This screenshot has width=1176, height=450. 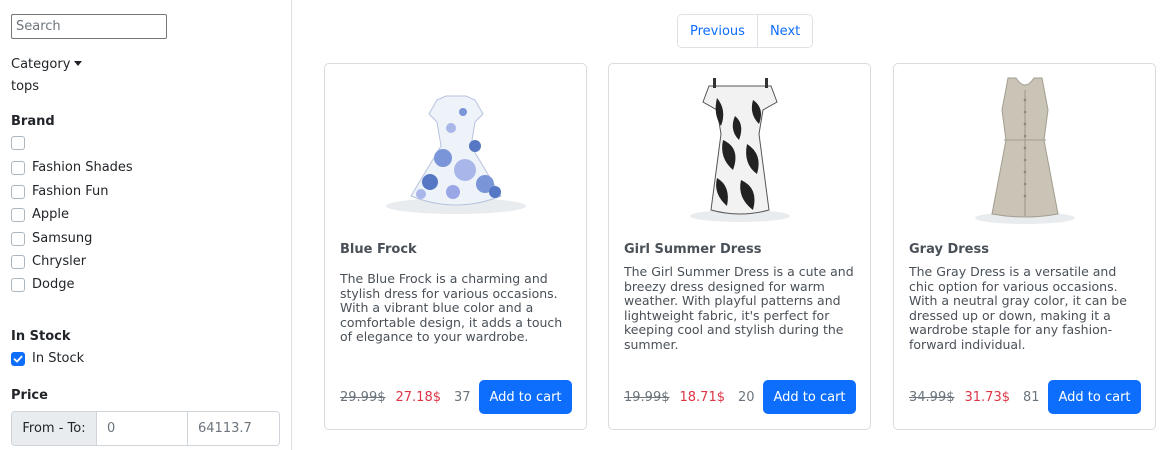 I want to click on brand-option-chrysler: Chrysler, so click(x=48, y=261).